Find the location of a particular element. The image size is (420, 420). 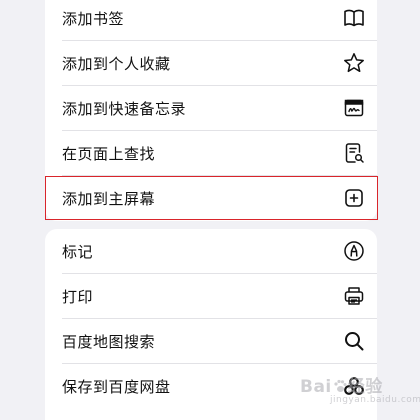

watermark-text-right: 经验 is located at coordinates (365, 387).